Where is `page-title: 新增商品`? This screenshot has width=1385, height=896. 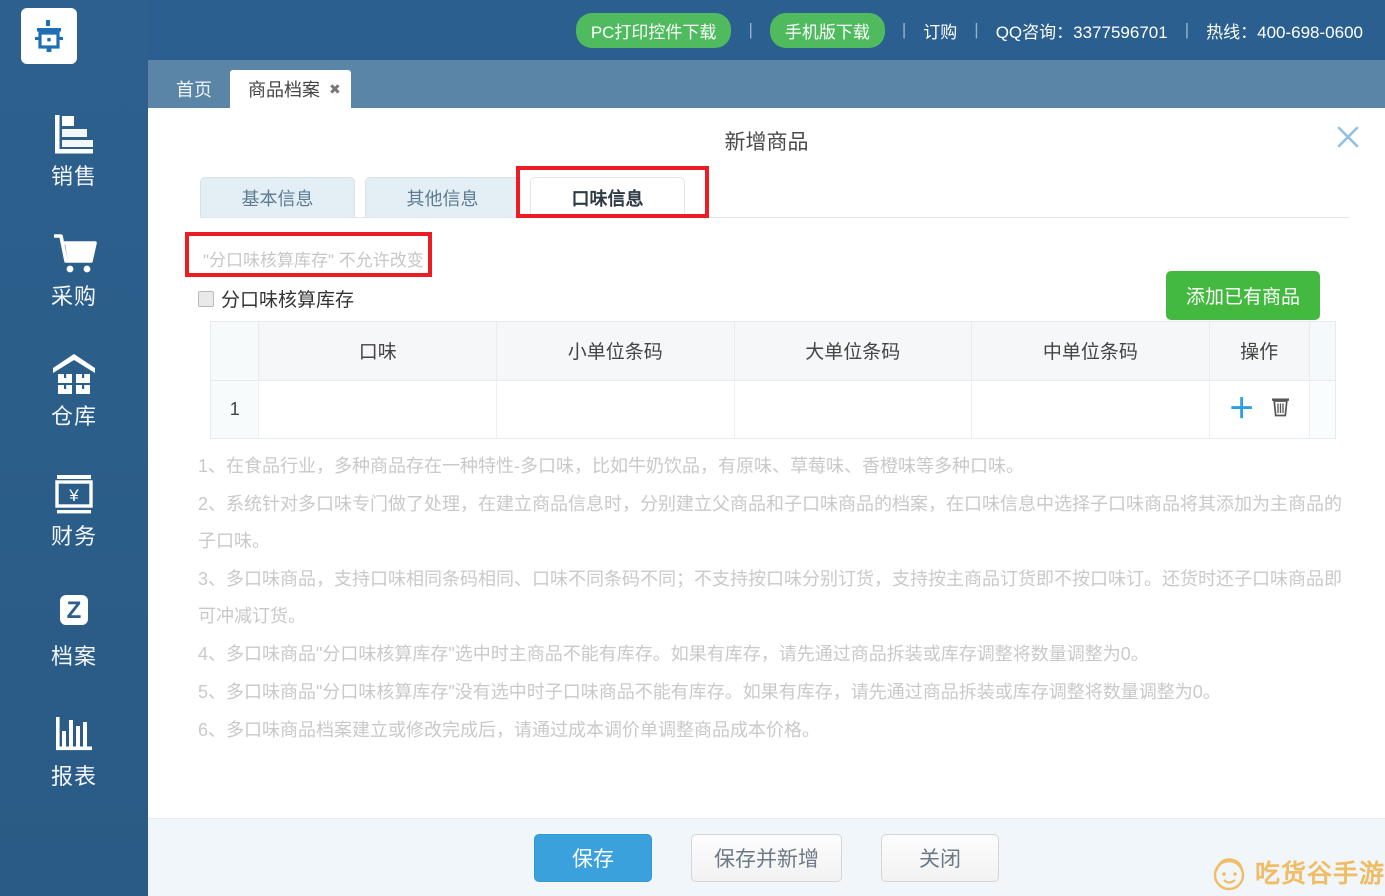
page-title: 新增商品 is located at coordinates (766, 142).